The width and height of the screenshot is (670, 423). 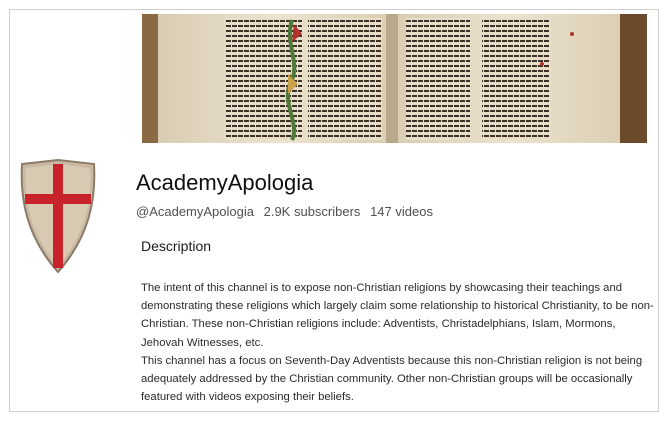 I want to click on description-heading: Description, so click(x=176, y=246).